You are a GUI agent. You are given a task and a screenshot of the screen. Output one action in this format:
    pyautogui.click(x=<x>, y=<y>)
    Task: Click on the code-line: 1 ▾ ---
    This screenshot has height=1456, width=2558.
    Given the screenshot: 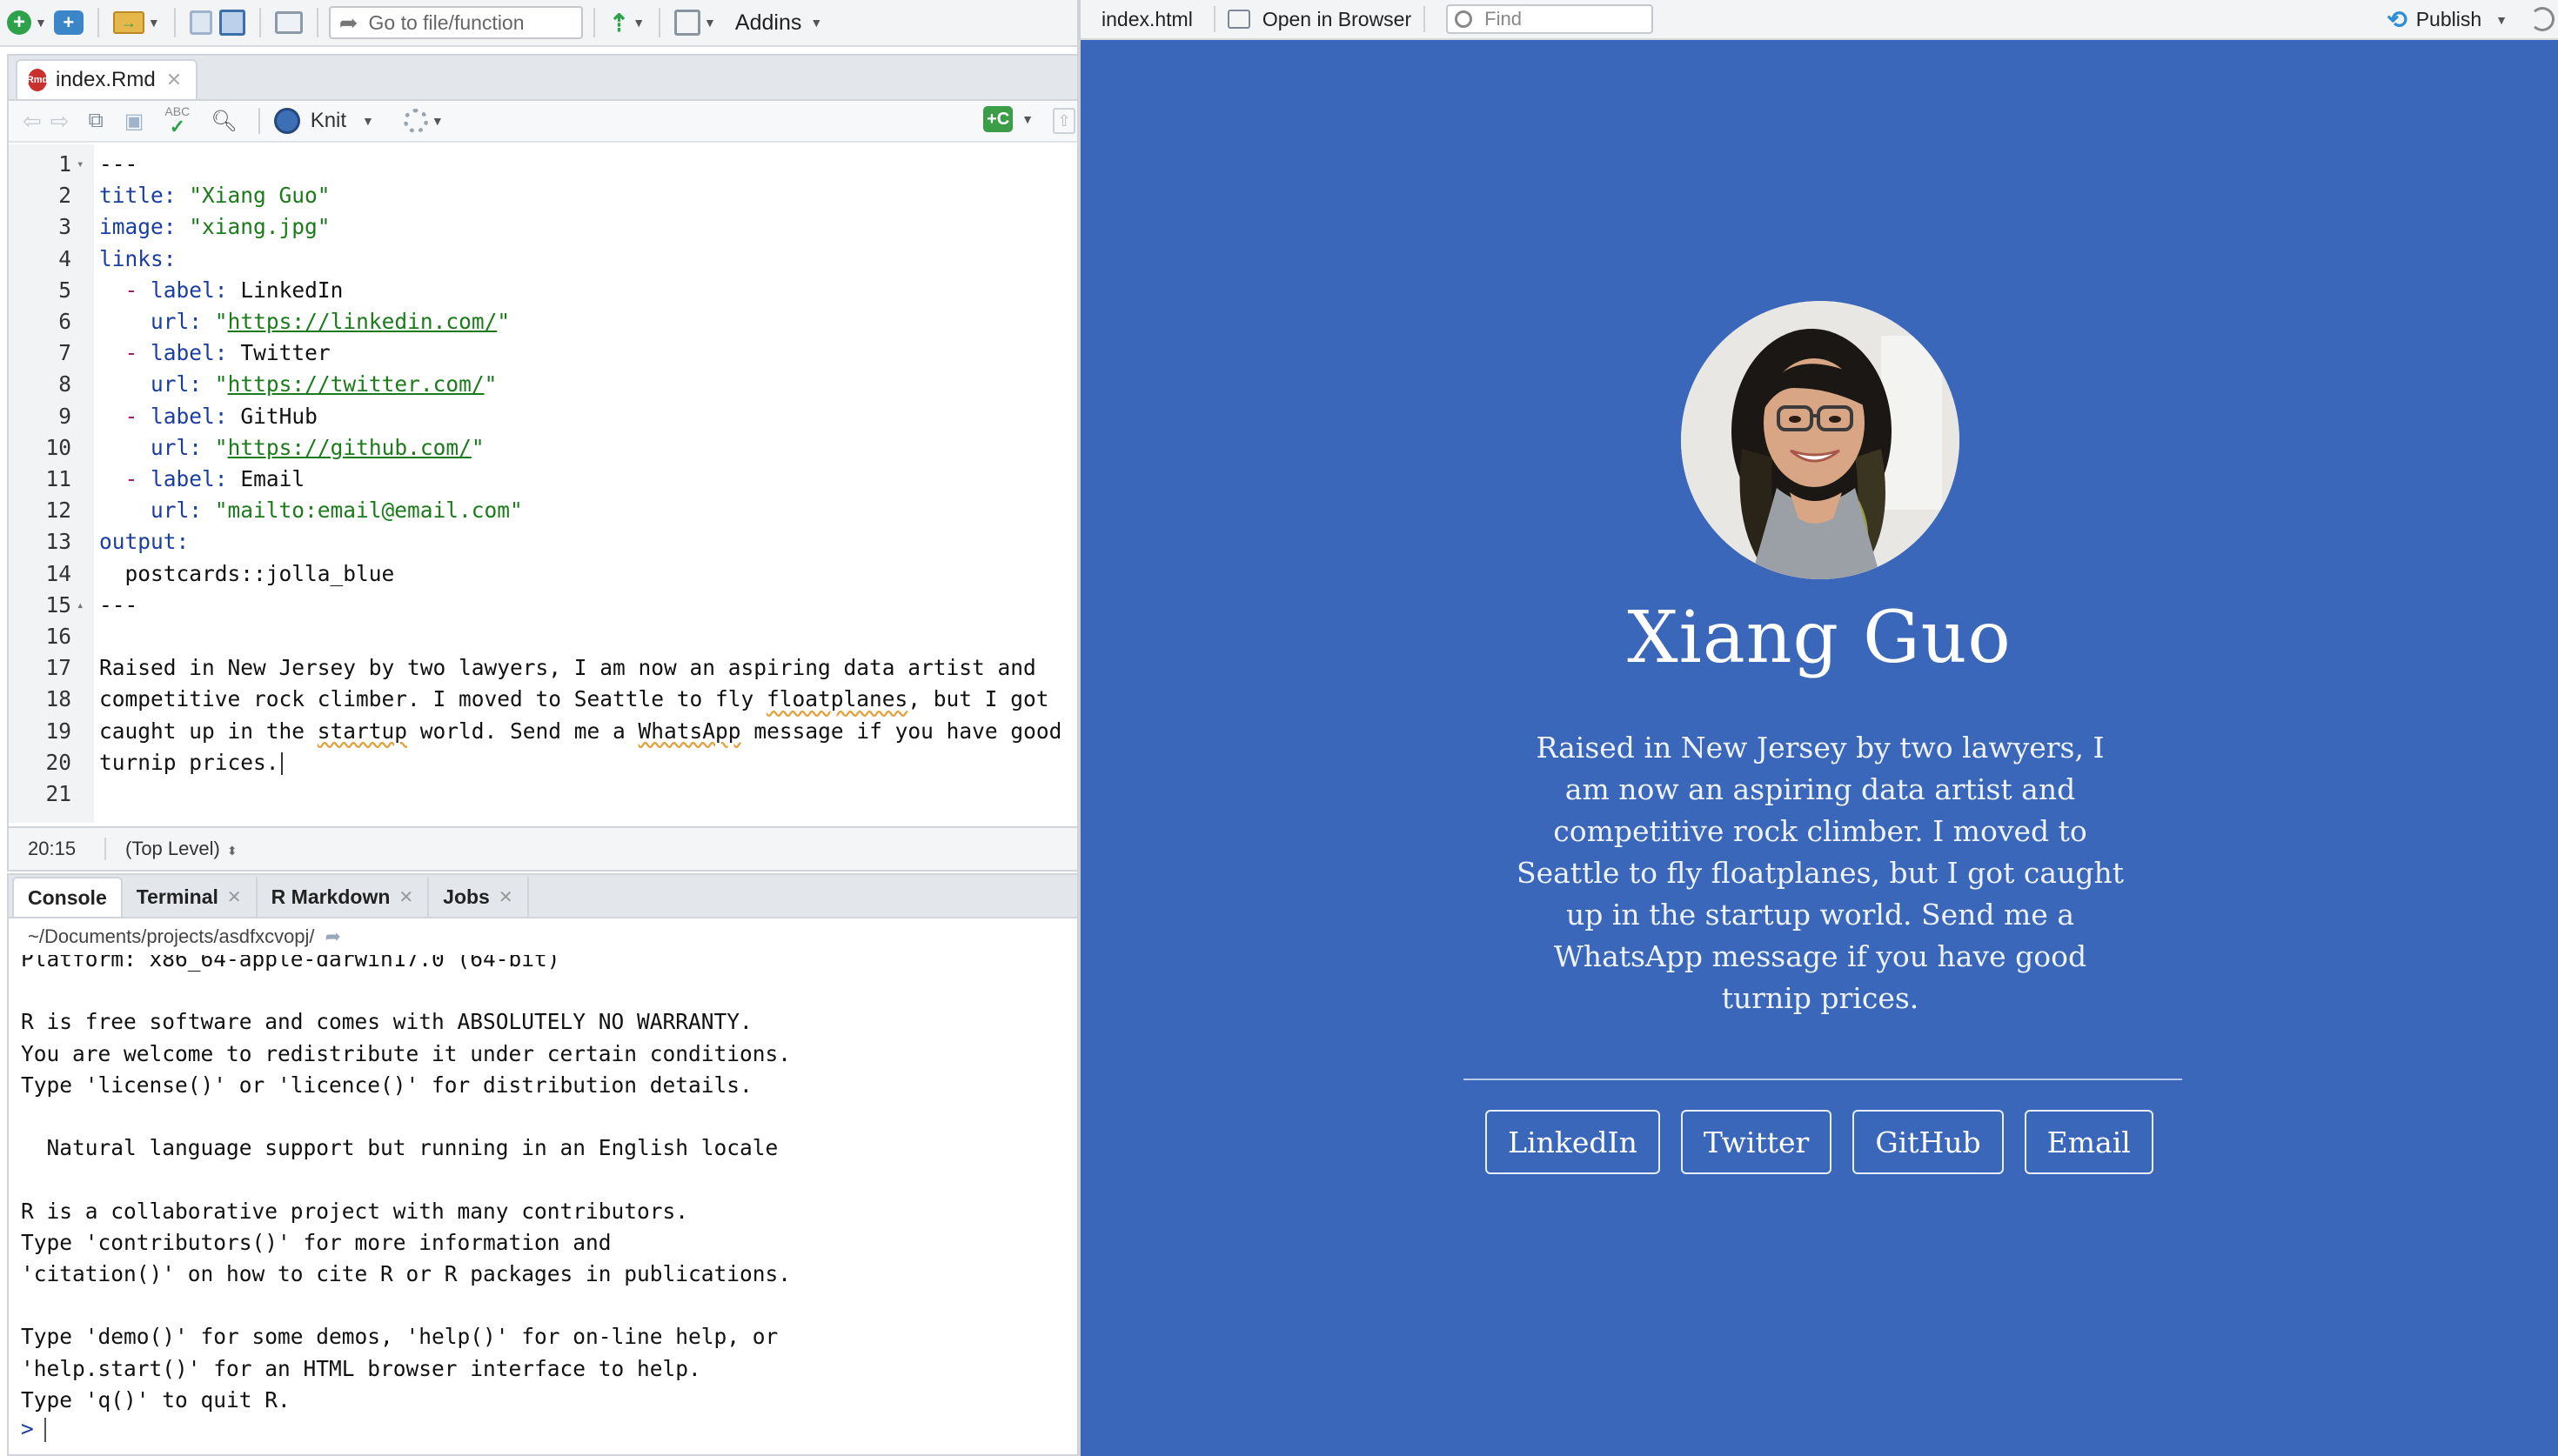 What is the action you would take?
    pyautogui.click(x=544, y=164)
    